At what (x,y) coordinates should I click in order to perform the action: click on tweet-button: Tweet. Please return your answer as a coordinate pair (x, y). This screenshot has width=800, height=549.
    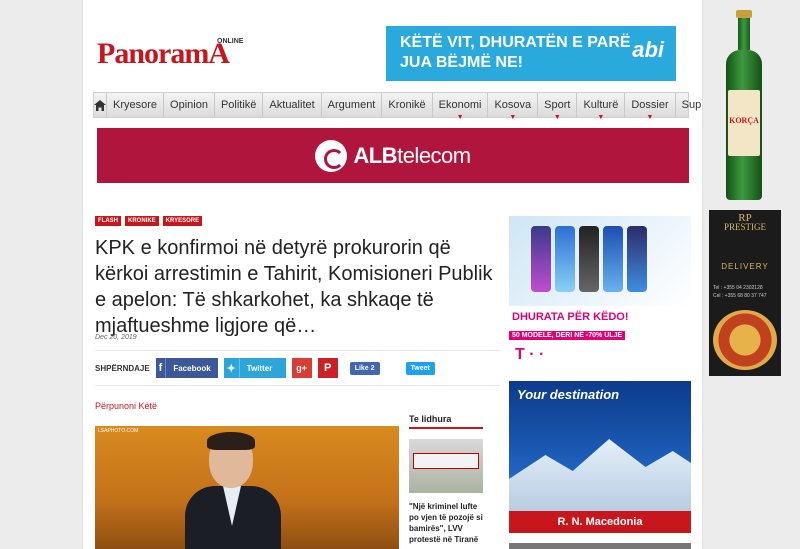
    Looking at the image, I should click on (420, 368).